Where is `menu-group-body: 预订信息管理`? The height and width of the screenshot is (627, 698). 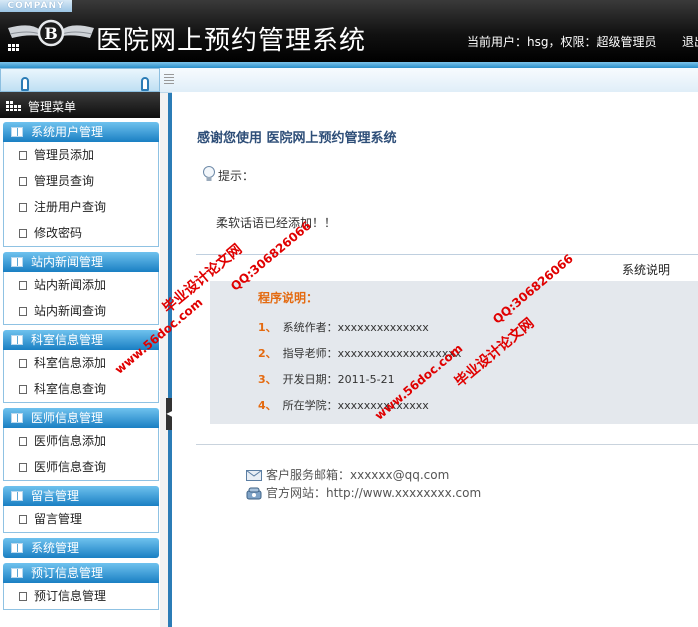
menu-group-body: 预订信息管理 is located at coordinates (81, 596).